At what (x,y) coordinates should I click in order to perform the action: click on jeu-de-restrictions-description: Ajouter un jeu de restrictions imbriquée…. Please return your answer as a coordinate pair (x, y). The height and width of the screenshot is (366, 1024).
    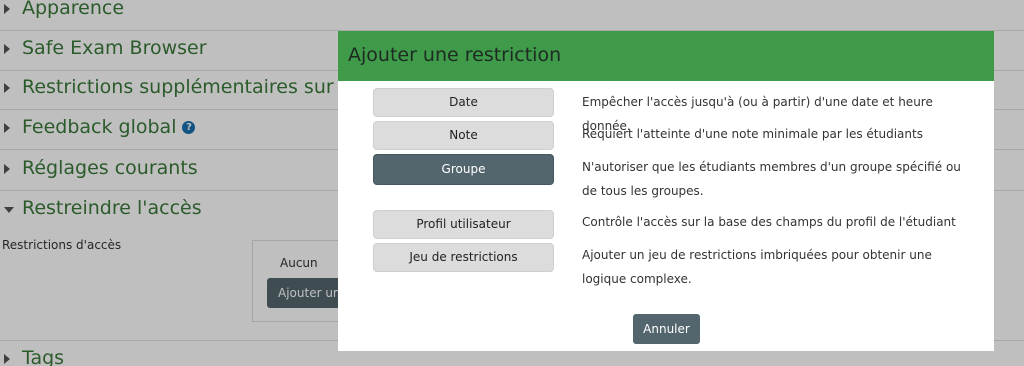
    Looking at the image, I should click on (757, 267).